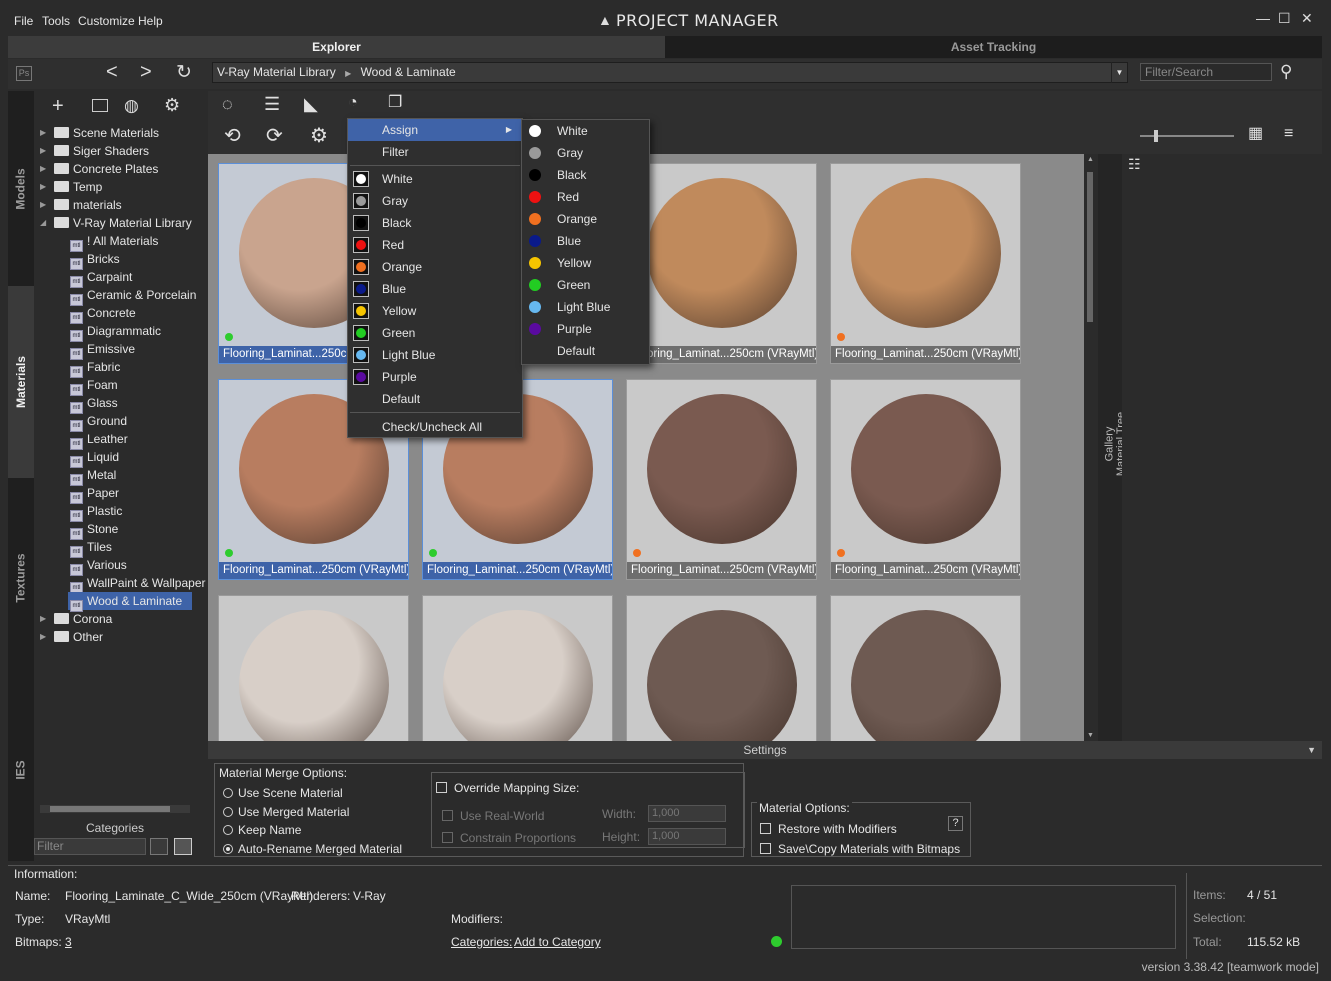 The width and height of the screenshot is (1331, 981). Describe the element at coordinates (585, 175) in the screenshot. I see `submenu-assign-color: Black` at that location.